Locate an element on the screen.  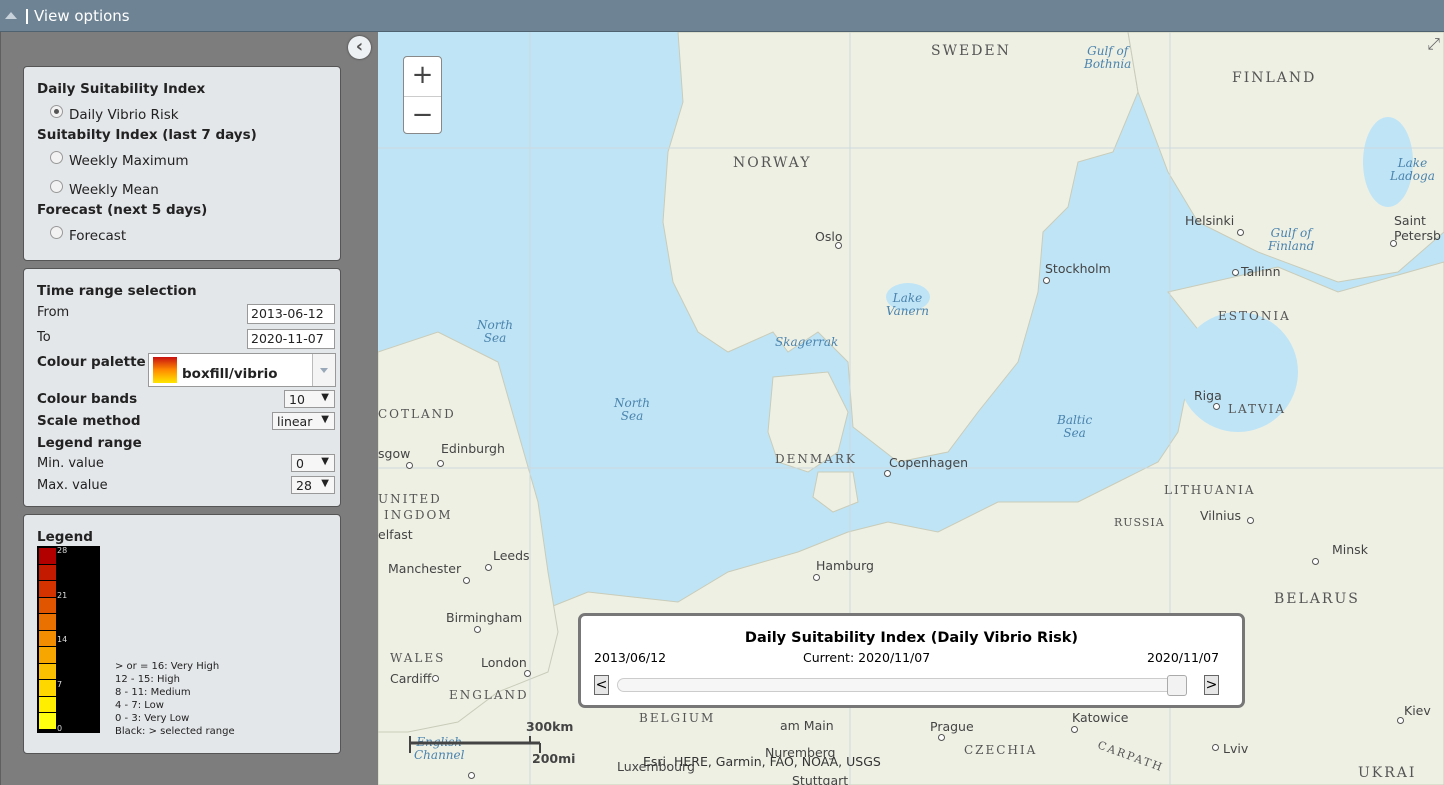
label-wales: WALES is located at coordinates (418, 658).